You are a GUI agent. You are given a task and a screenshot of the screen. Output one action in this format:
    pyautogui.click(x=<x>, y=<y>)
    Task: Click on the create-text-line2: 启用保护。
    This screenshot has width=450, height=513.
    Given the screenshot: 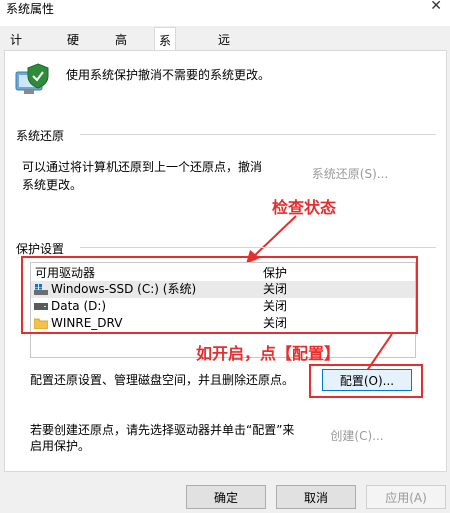 What is the action you would take?
    pyautogui.click(x=60, y=446)
    